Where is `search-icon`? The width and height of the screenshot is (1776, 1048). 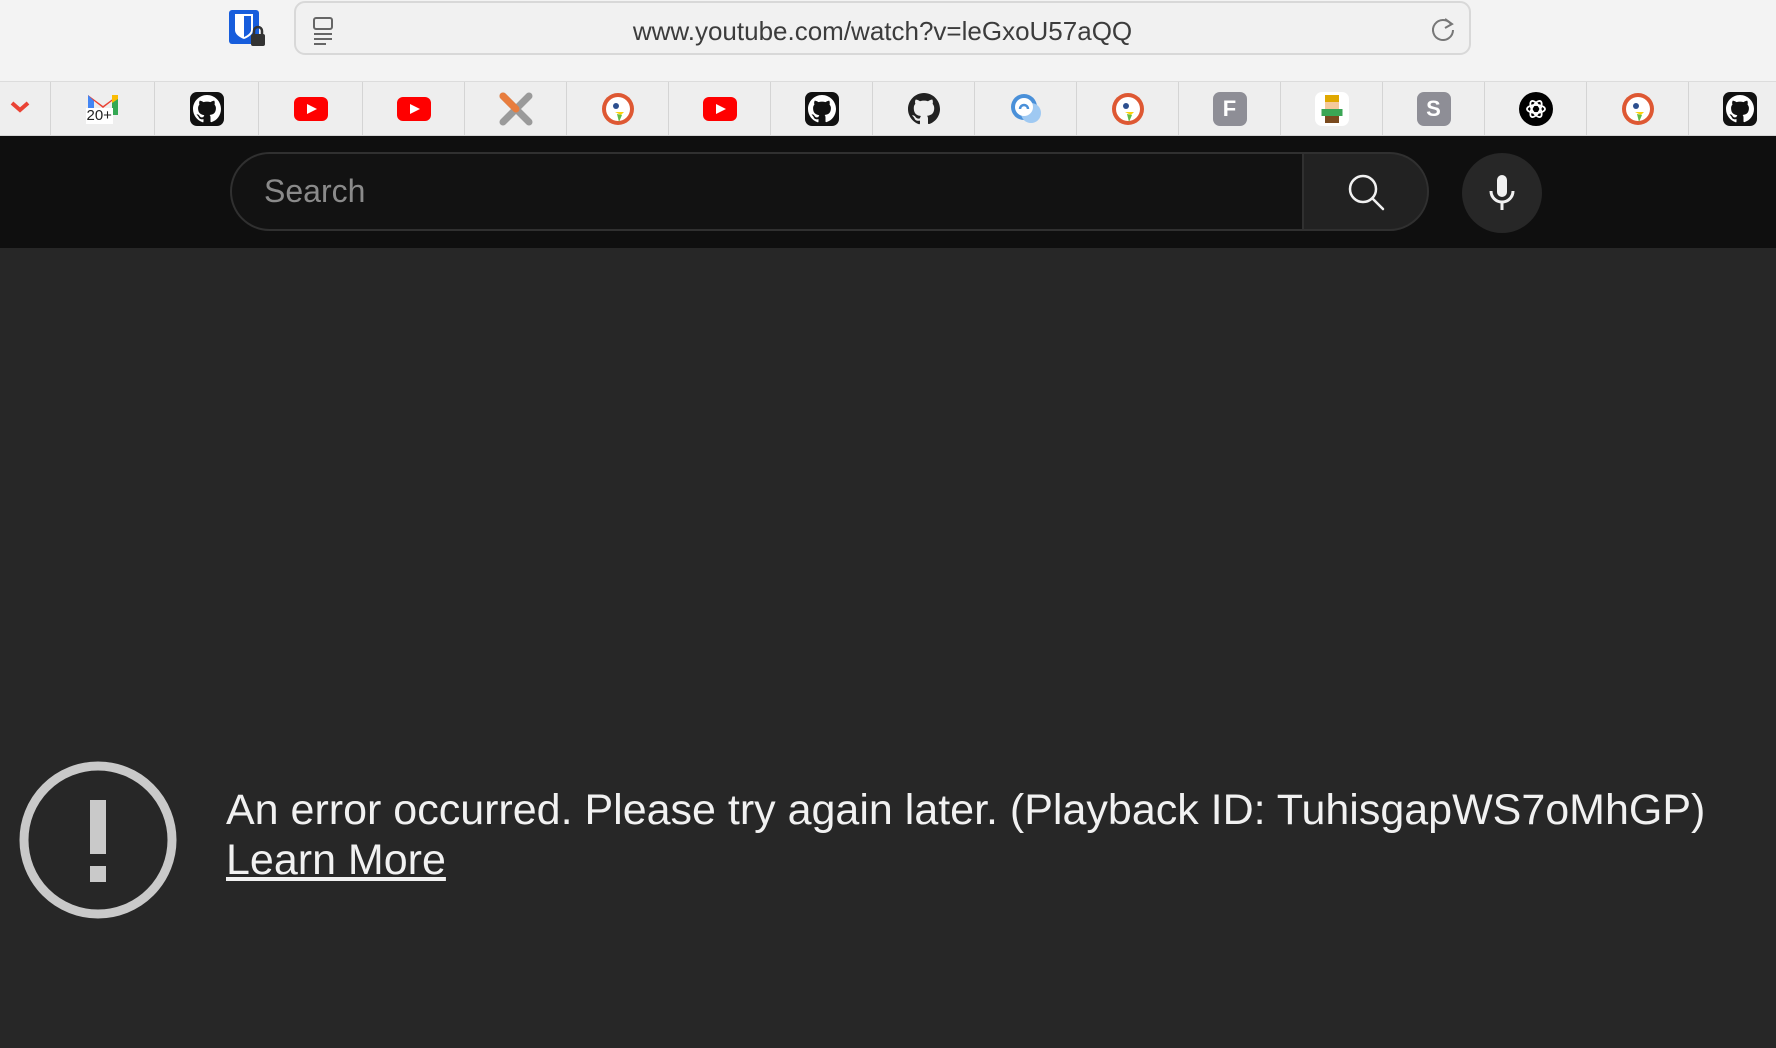 search-icon is located at coordinates (1366, 192).